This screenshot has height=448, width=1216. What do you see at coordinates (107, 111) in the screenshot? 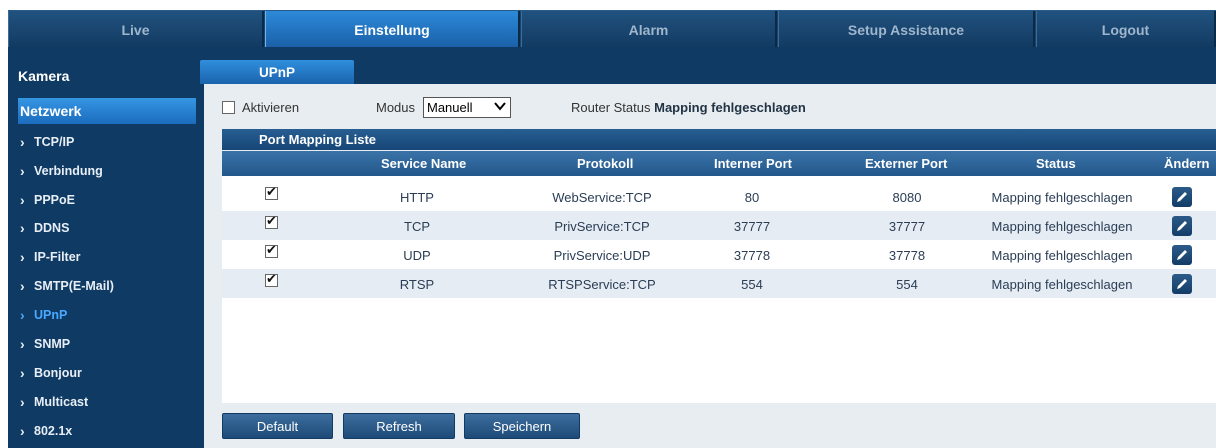
I see `sidebar-section-netzwerk: Netzwerk` at bounding box center [107, 111].